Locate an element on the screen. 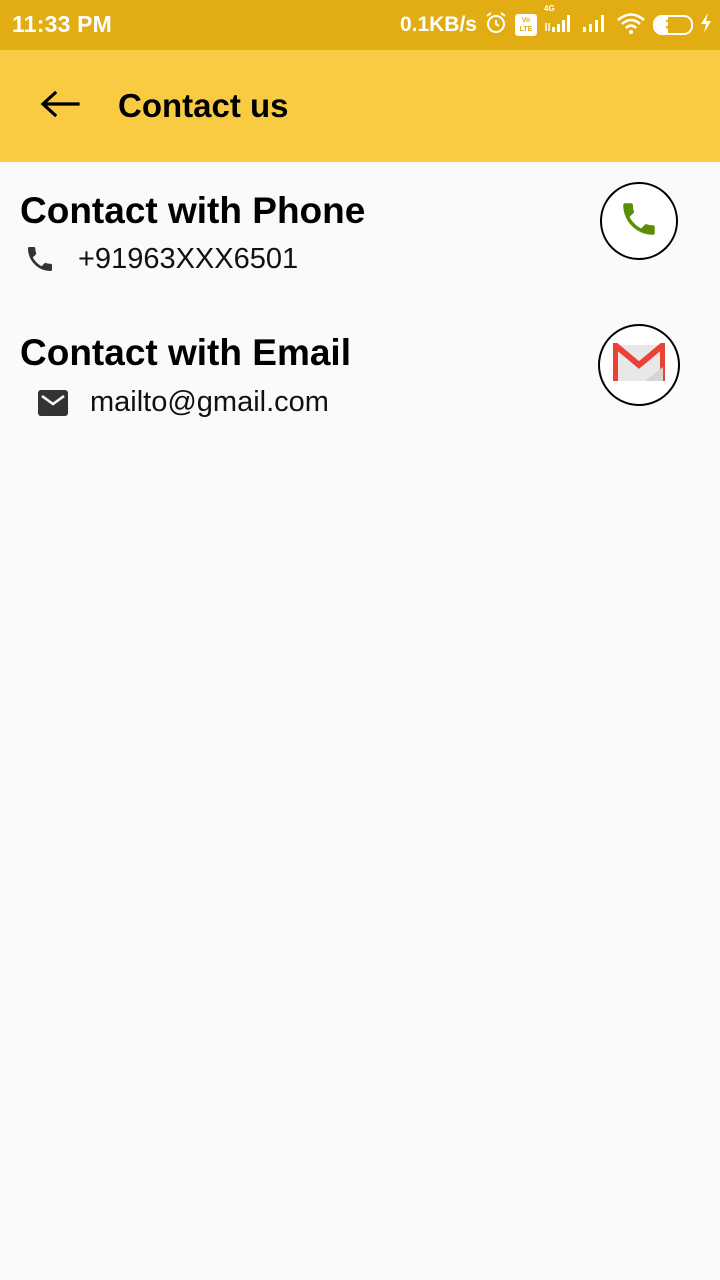 Image resolution: width=720 pixels, height=1280 pixels. phone-icon is located at coordinates (41, 259).